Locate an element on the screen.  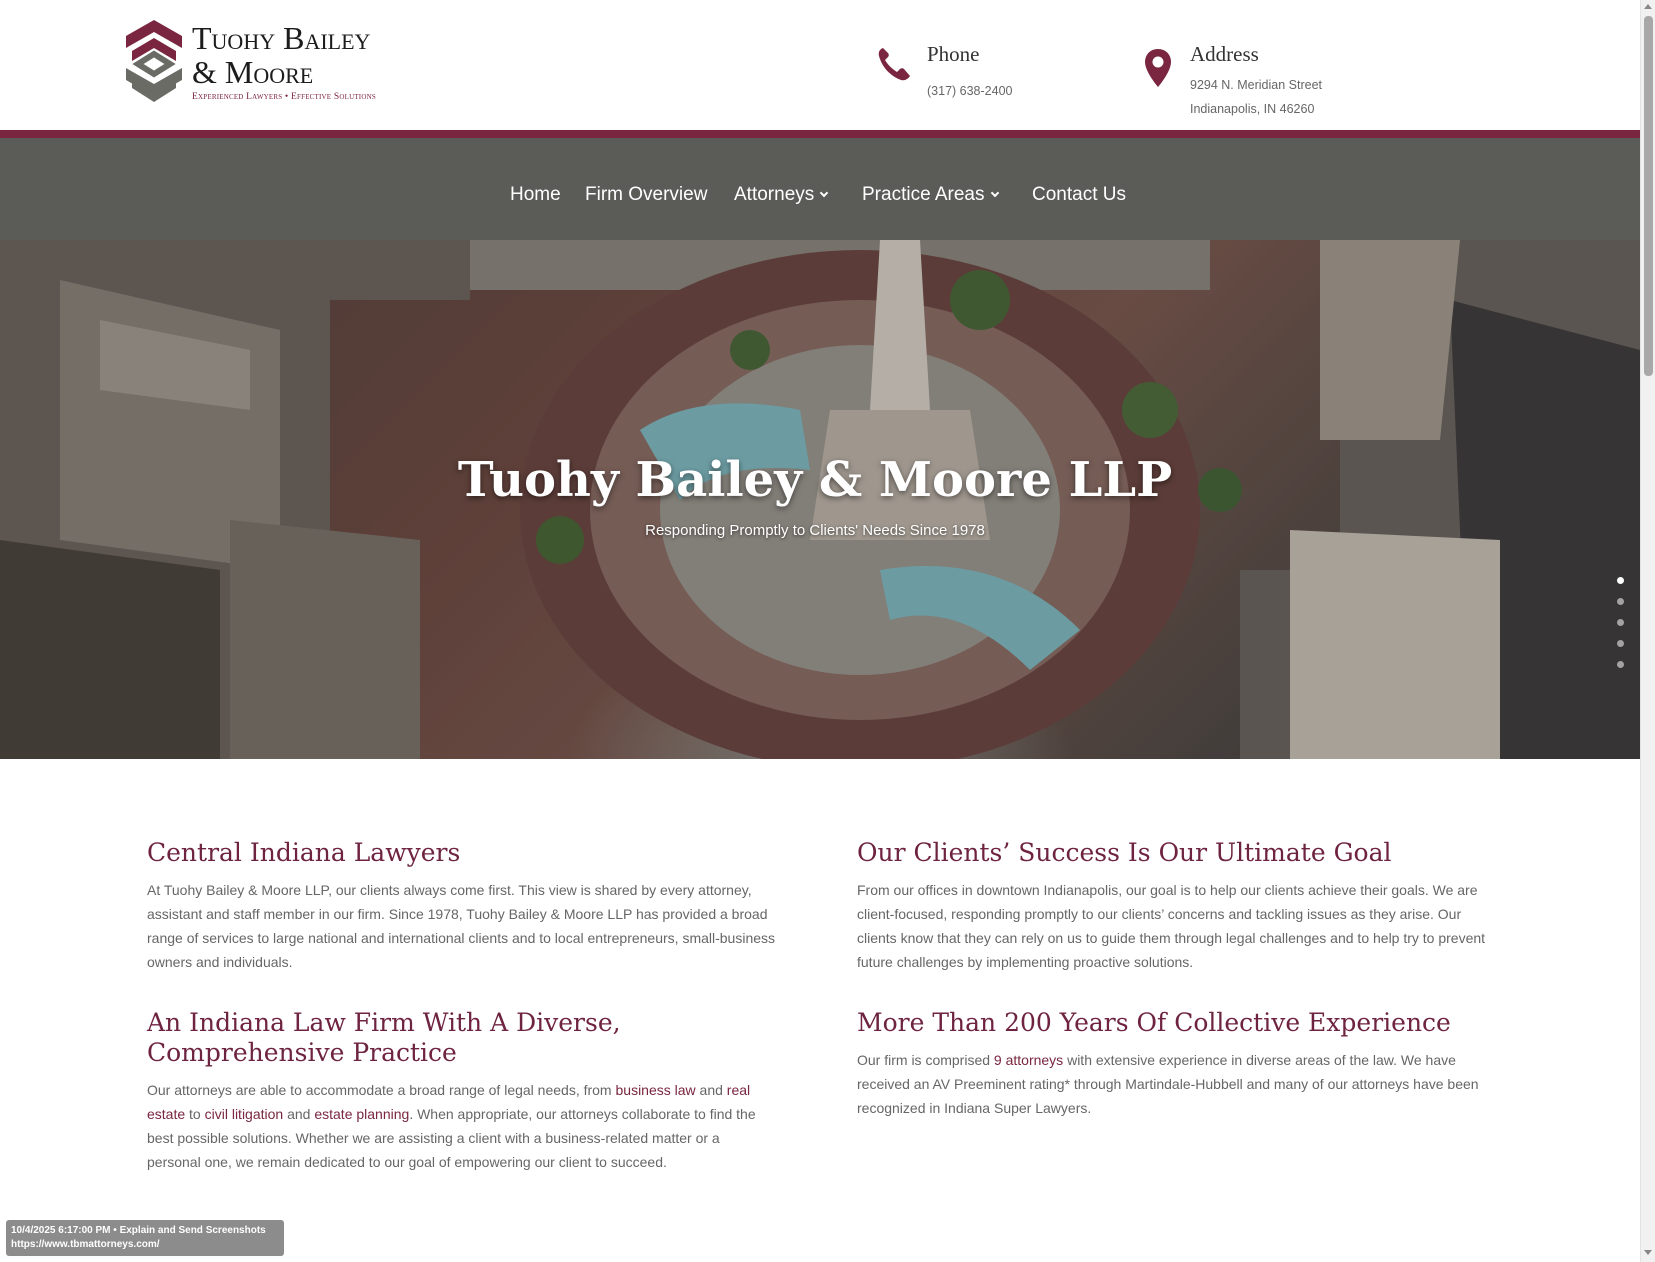
section-heading: Central Indiana Lawyers is located at coordinates (304, 852).